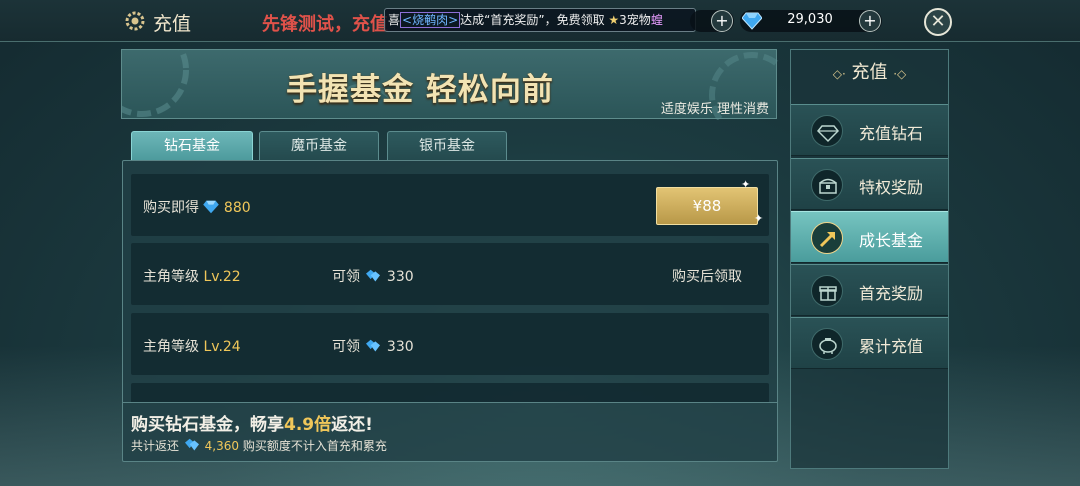  I want to click on reward-row: 主角等级 Lv.22 可领 330 购买后领取, so click(450, 274).